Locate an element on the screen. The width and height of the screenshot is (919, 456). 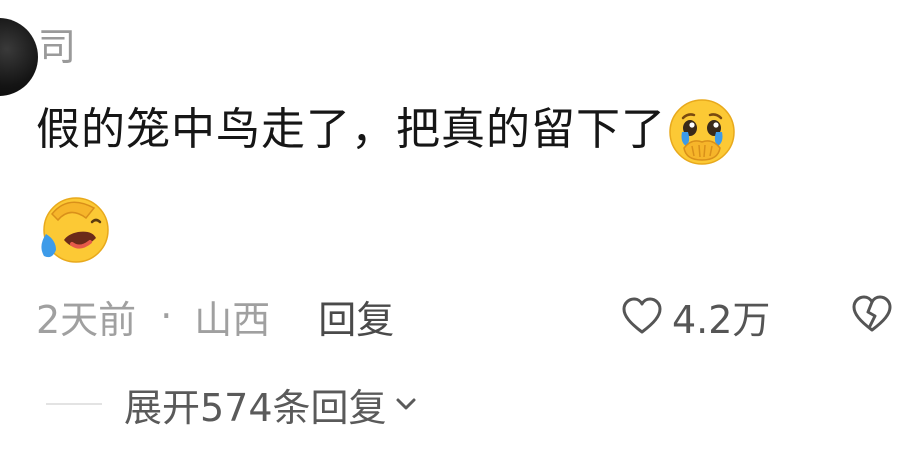
location: 山西 is located at coordinates (232, 319).